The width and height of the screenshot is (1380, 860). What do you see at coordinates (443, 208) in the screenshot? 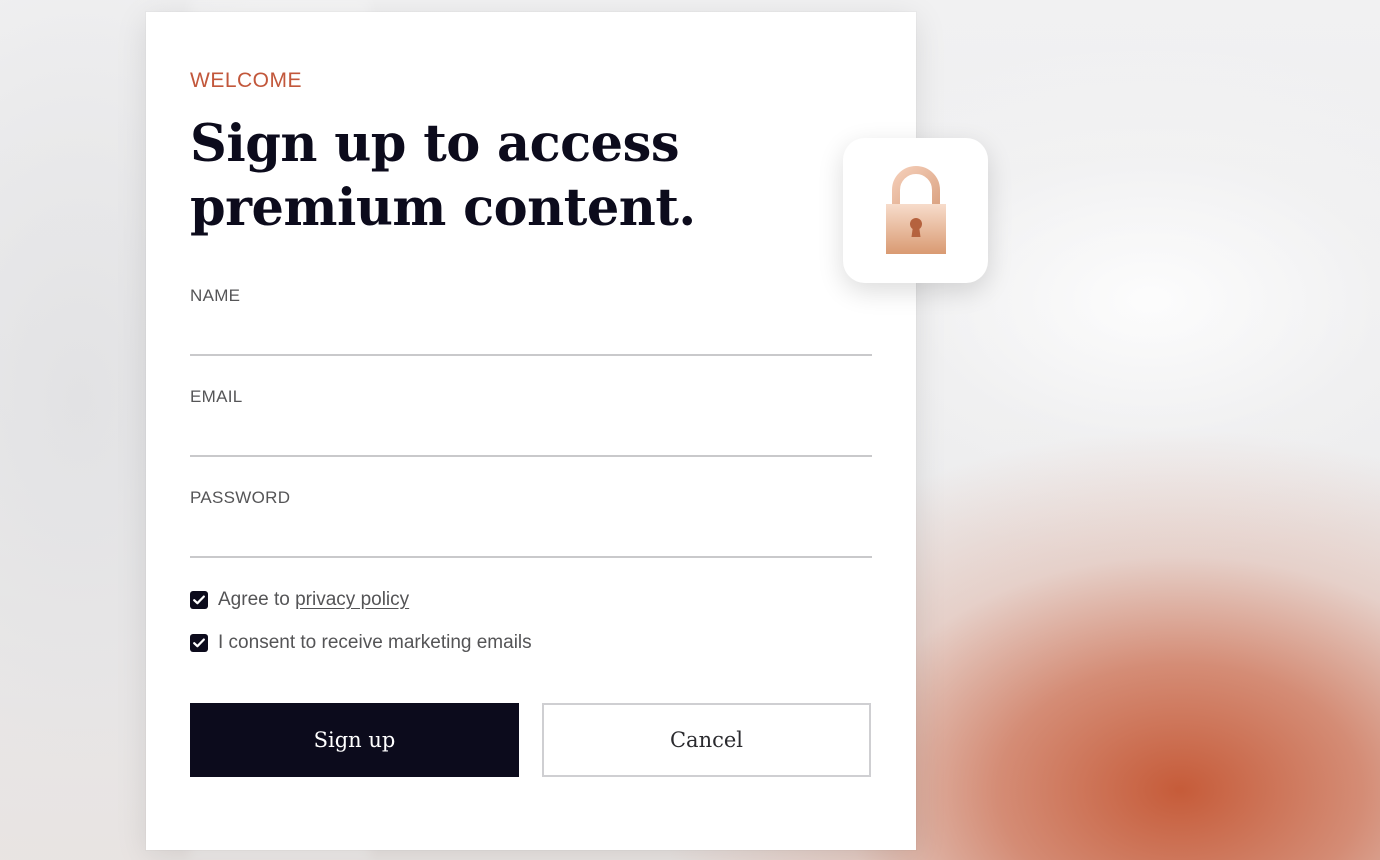
I see `title-line-2: premium content.` at bounding box center [443, 208].